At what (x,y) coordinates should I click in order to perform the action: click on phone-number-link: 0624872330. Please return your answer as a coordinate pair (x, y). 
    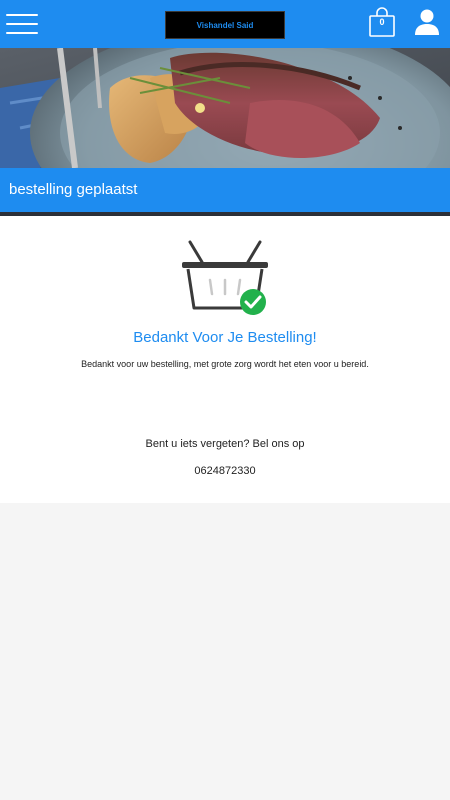
    Looking at the image, I should click on (225, 471).